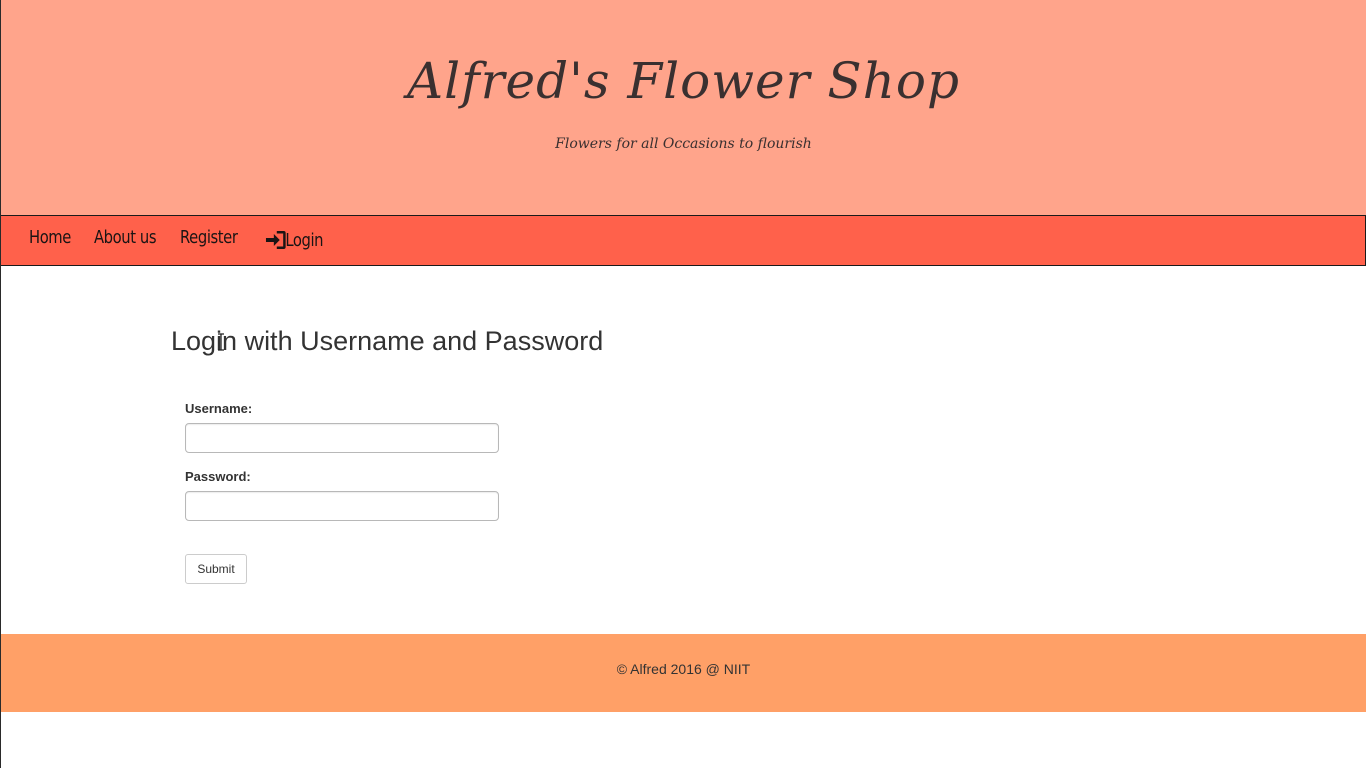  I want to click on nav-item-login-label: Login, so click(304, 240).